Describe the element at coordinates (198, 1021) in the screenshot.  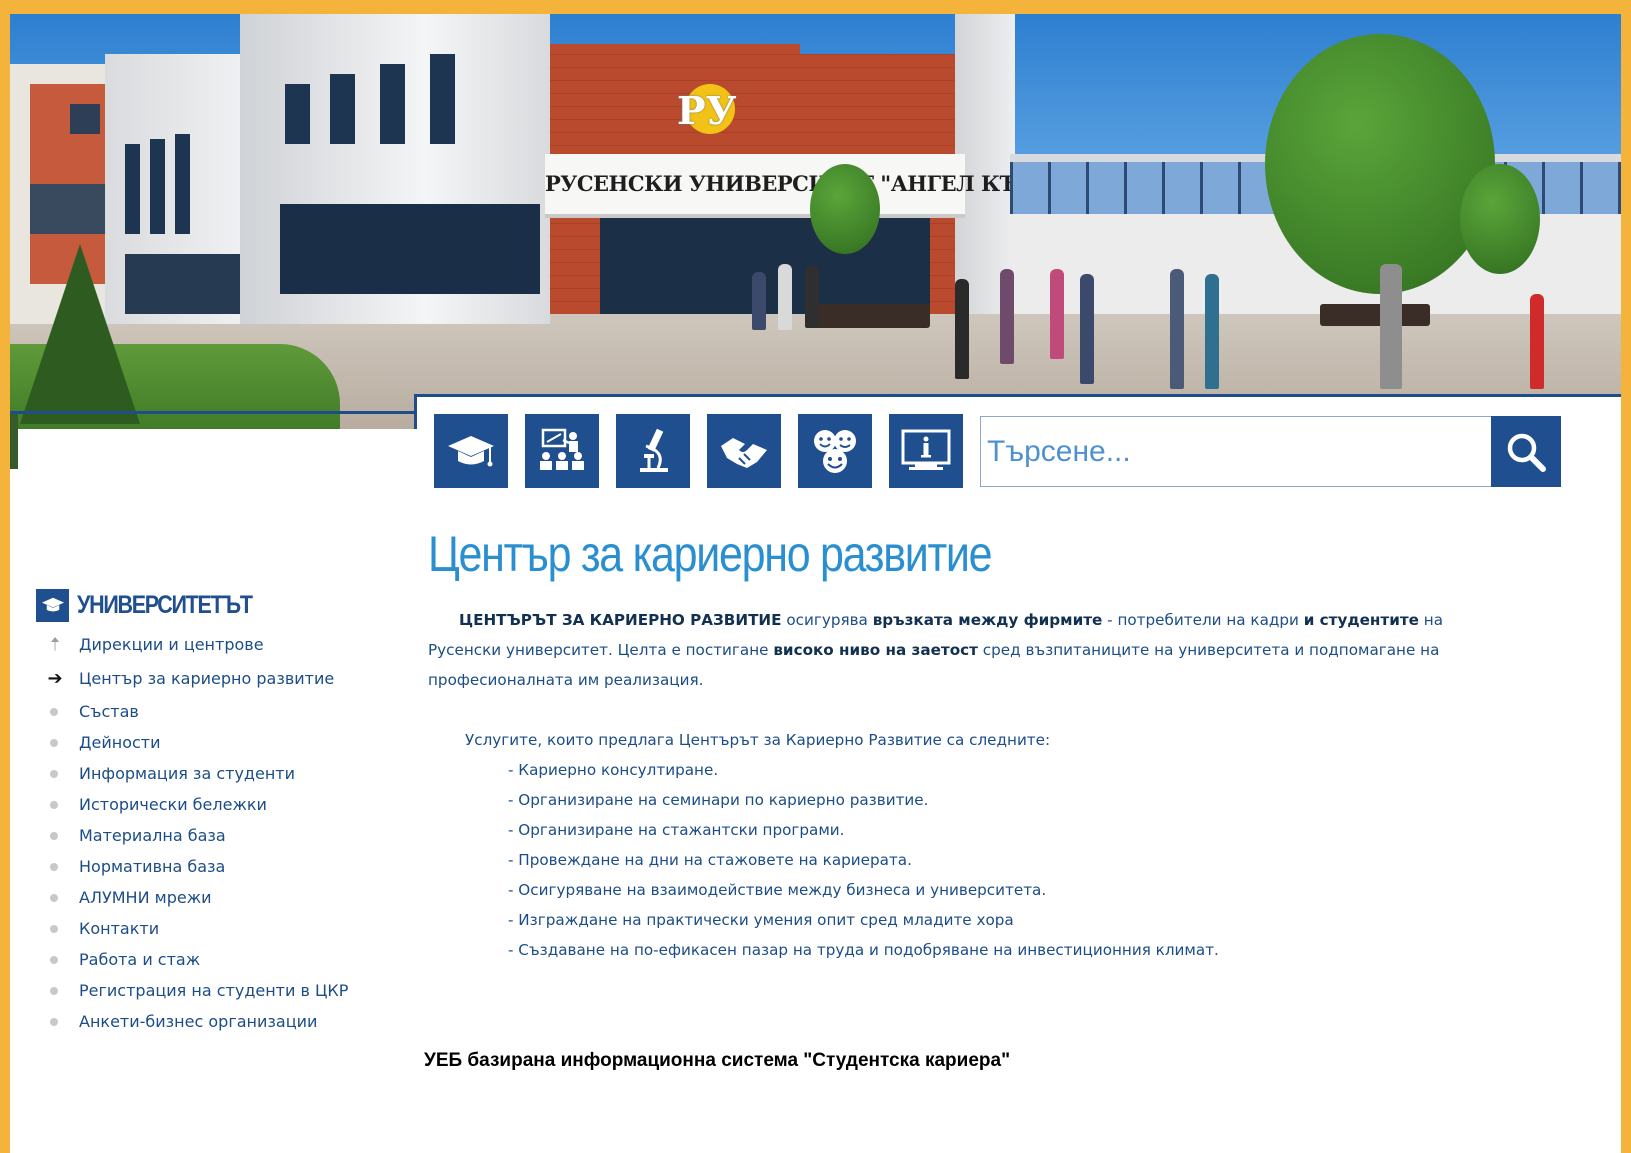
I see `sidebar-item-label: Анкети-бизнес организации` at that location.